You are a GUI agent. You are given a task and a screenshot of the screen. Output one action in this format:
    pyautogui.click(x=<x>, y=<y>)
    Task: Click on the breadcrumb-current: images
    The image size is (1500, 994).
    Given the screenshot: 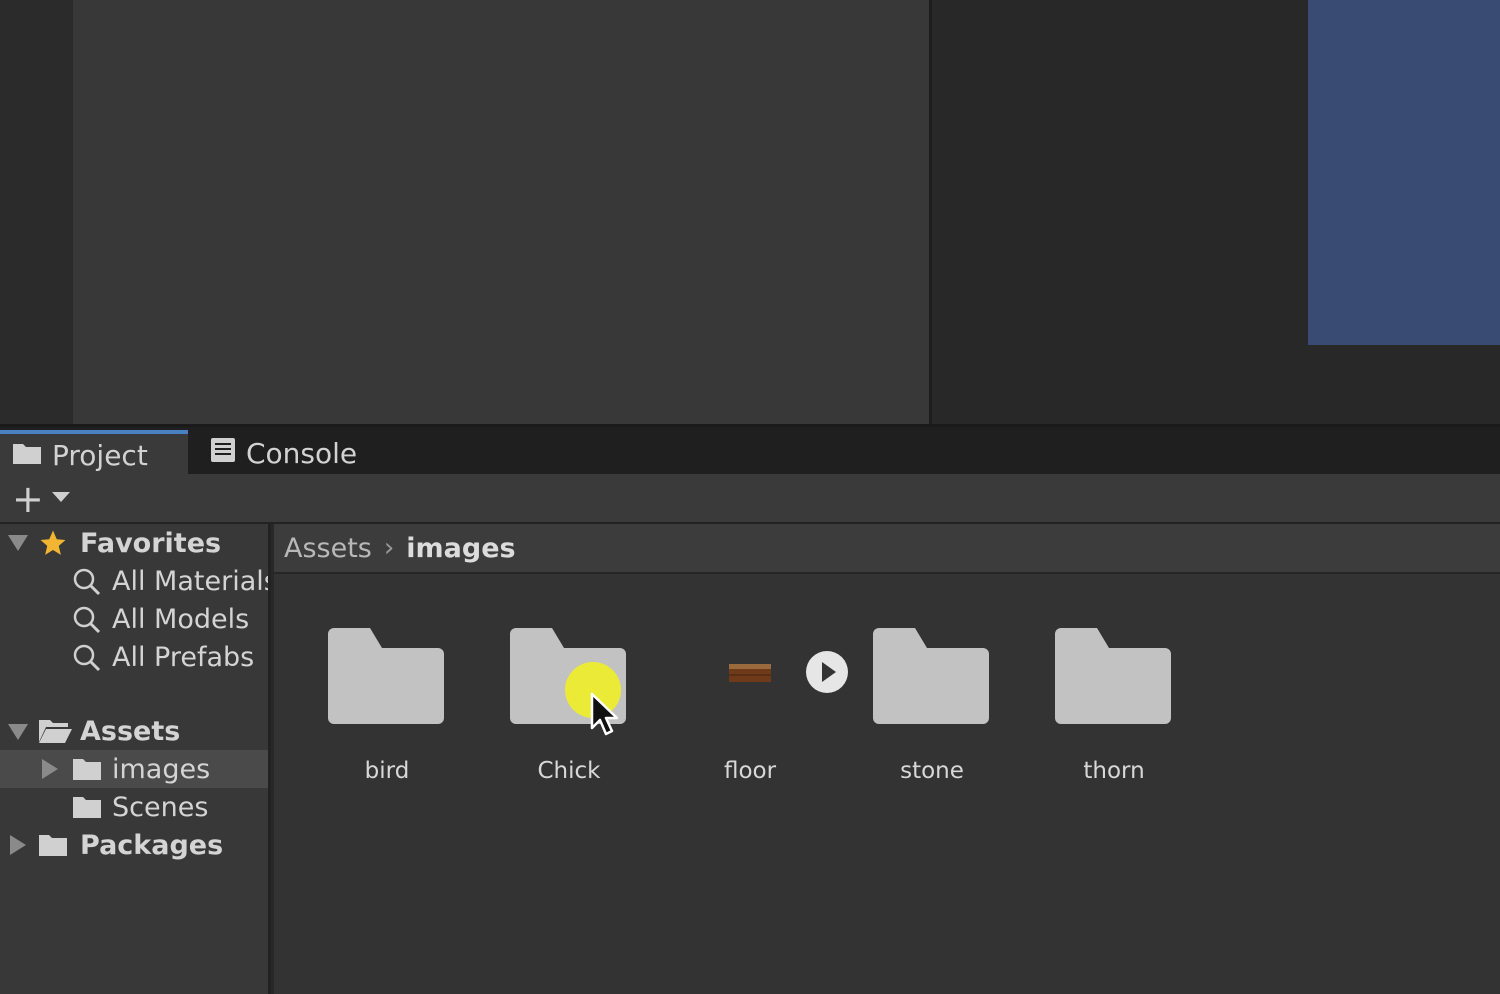 What is the action you would take?
    pyautogui.click(x=460, y=548)
    